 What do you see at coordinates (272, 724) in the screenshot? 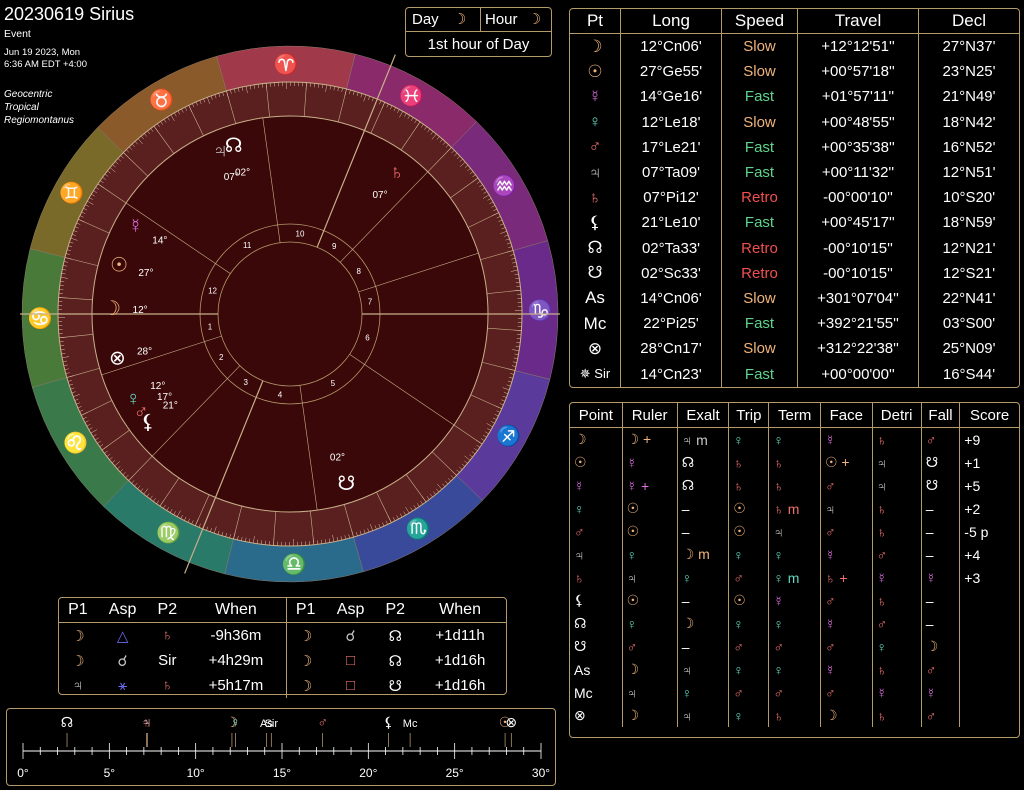
I see `strip-marker-glyph: Sir` at bounding box center [272, 724].